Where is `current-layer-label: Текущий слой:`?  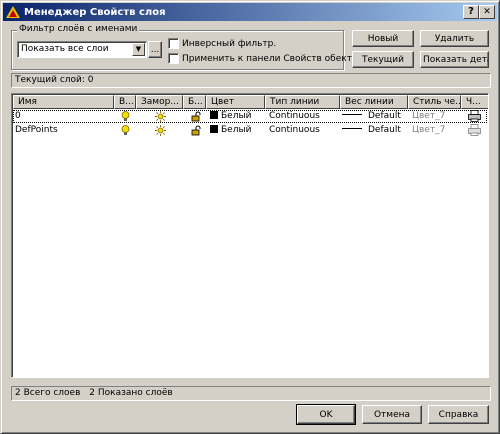
current-layer-label: Текущий слой: is located at coordinates (50, 80).